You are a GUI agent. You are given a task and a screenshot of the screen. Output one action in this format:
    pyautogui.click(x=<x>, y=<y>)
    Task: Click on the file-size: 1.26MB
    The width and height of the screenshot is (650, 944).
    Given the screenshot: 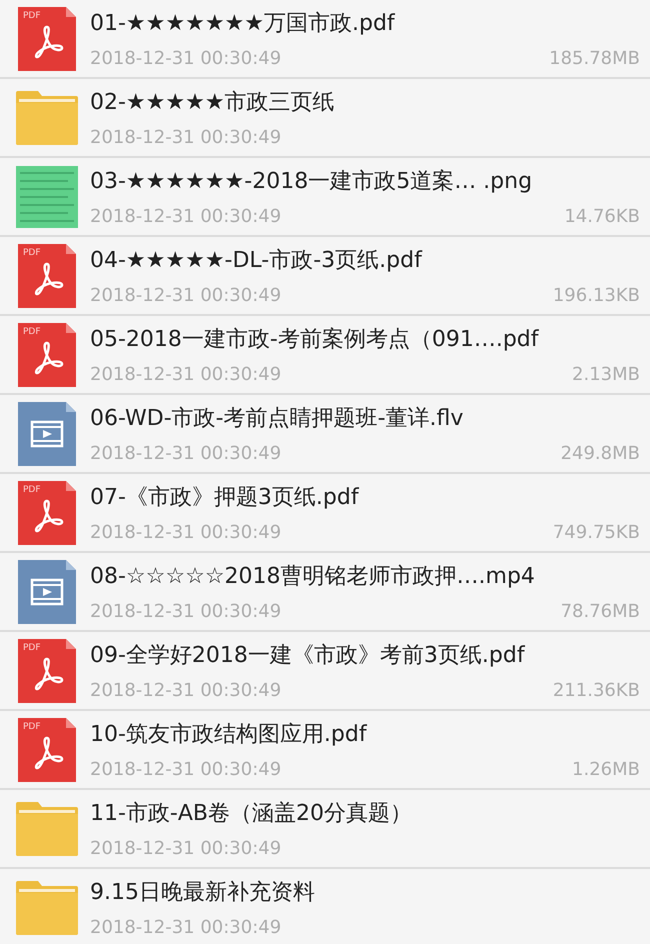 What is the action you would take?
    pyautogui.click(x=606, y=769)
    